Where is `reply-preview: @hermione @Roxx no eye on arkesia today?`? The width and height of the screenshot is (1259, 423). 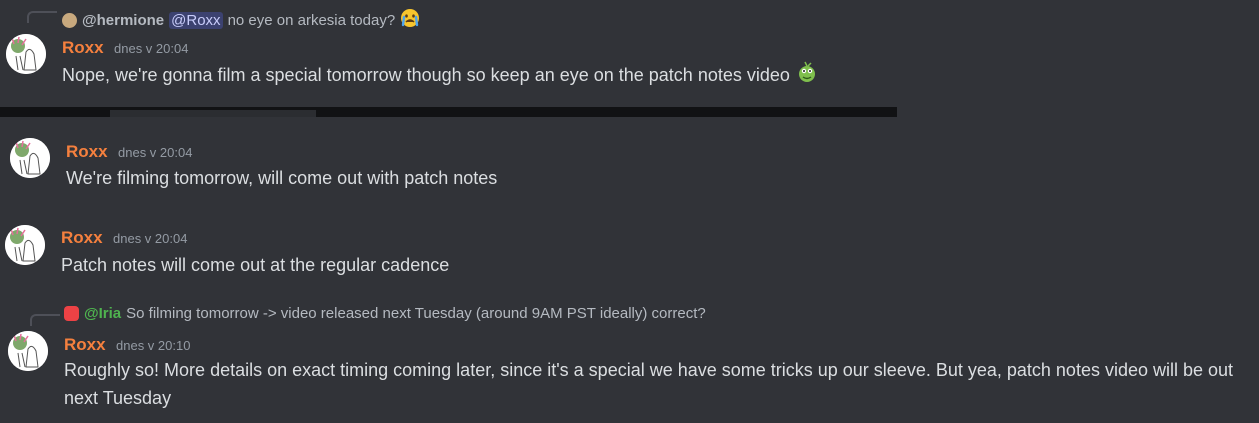
reply-preview: @hermione @Roxx no eye on arkesia today? is located at coordinates (241, 20).